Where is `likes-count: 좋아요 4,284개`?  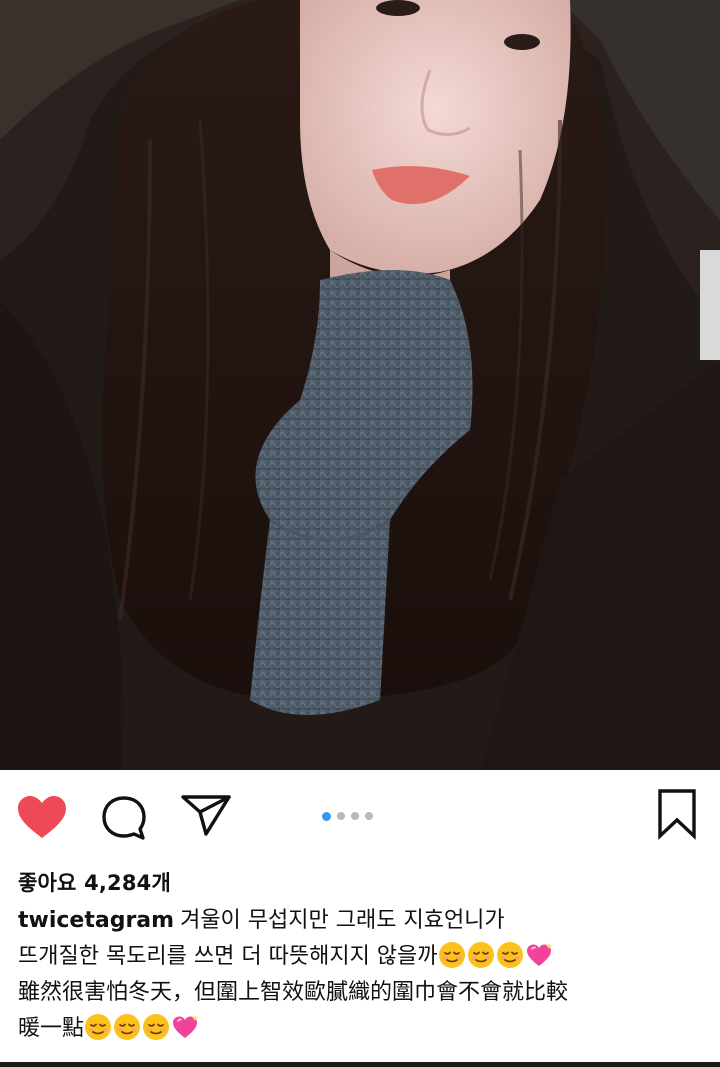
likes-count: 좋아요 4,284개 is located at coordinates (94, 882).